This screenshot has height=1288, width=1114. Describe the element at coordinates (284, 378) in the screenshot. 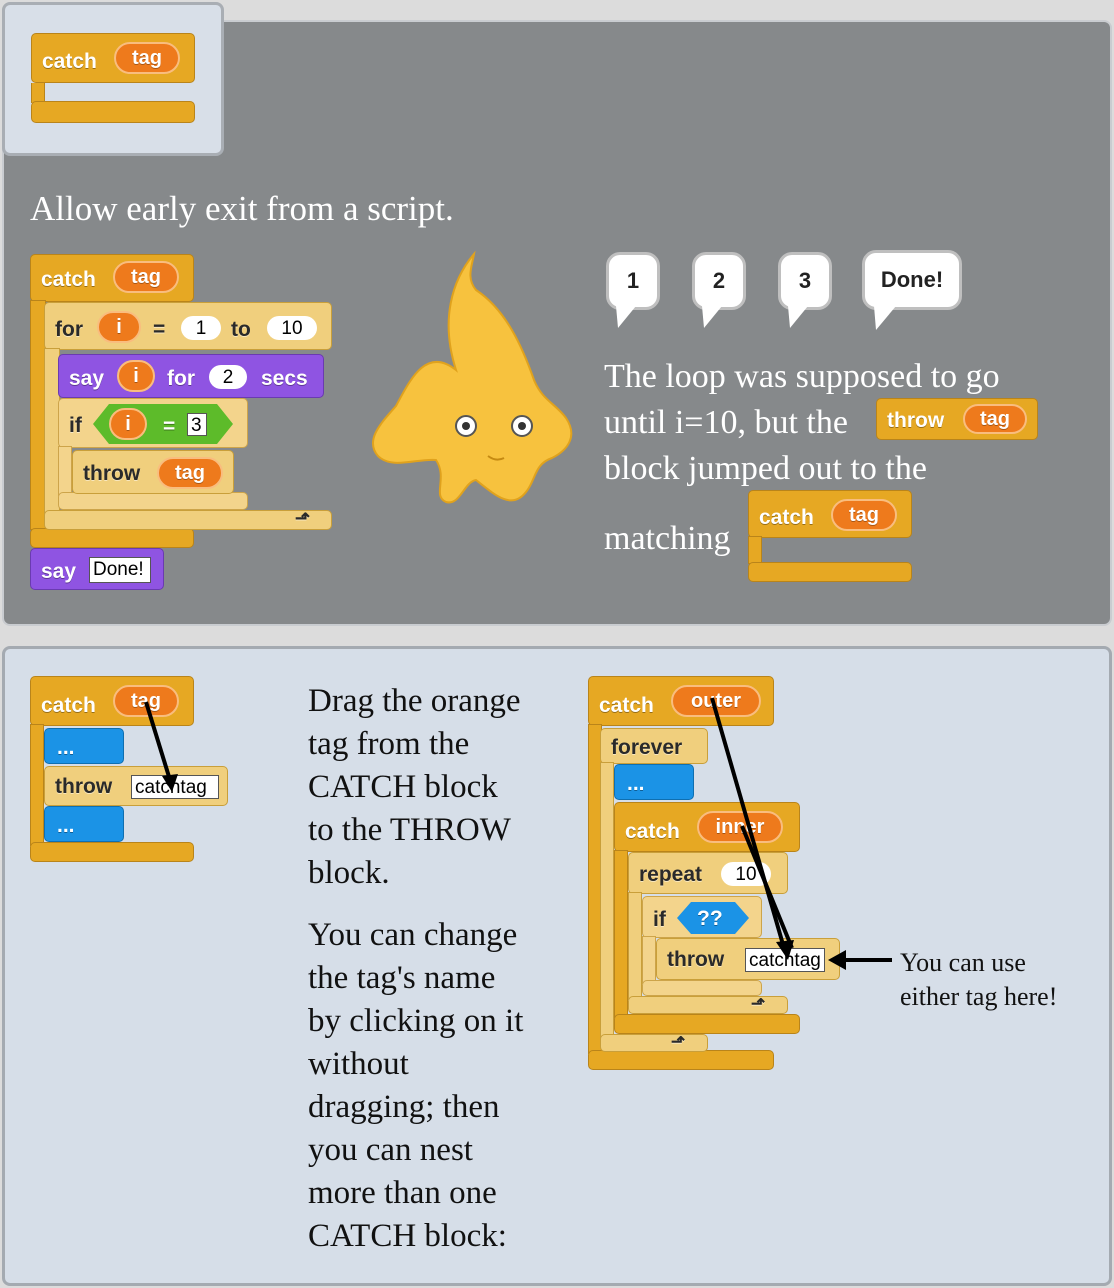

I see `secs-label: secs` at that location.